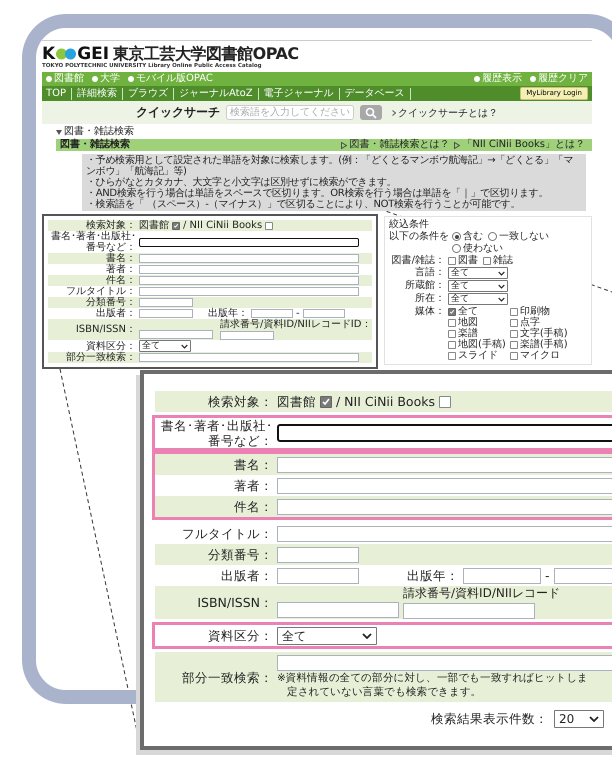 Image resolution: width=612 pixels, height=764 pixels. I want to click on field-label: 部分一致検索：, so click(100, 357).